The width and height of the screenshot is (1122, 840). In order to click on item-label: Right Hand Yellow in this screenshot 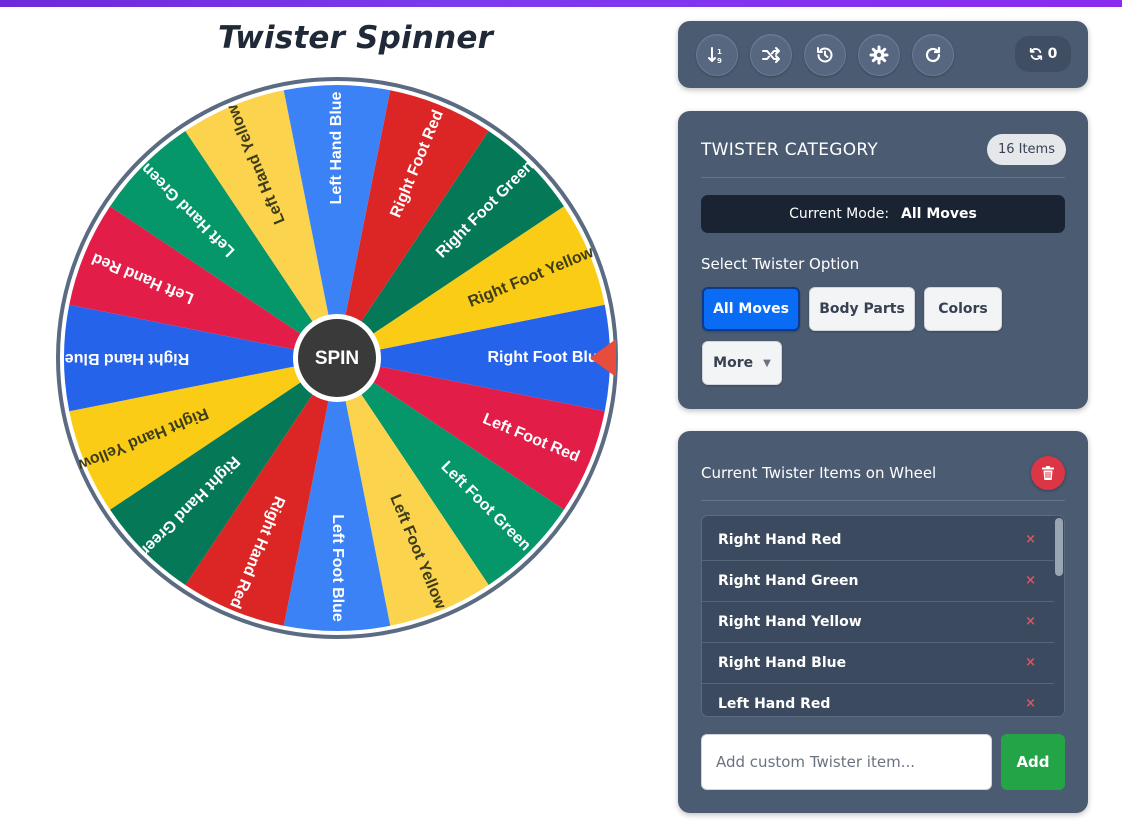, I will do `click(790, 622)`.